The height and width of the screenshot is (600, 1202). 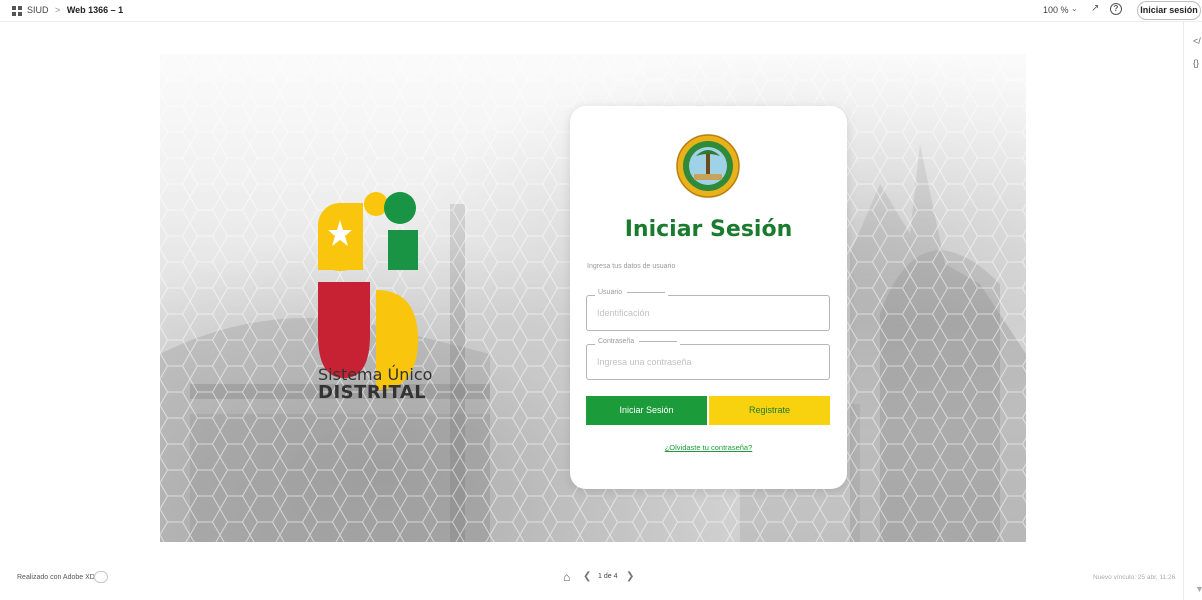 What do you see at coordinates (1095, 8) in the screenshot?
I see `expand-icon: ↗` at bounding box center [1095, 8].